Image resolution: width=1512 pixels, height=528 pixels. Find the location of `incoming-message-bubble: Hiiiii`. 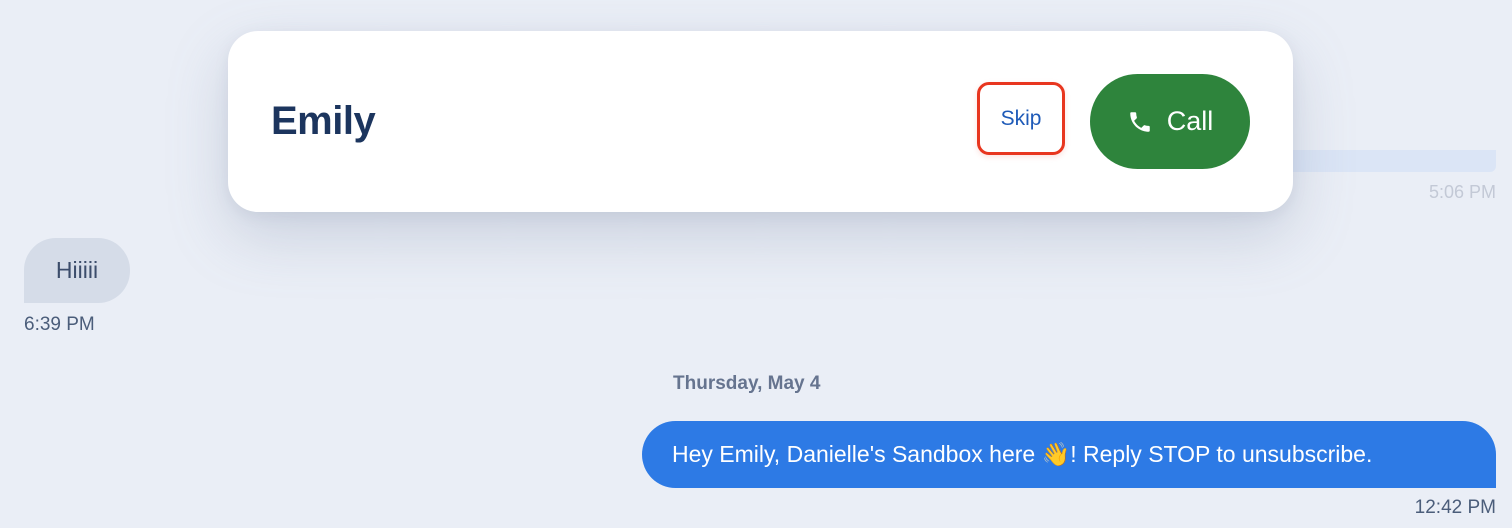

incoming-message-bubble: Hiiiii is located at coordinates (77, 270).